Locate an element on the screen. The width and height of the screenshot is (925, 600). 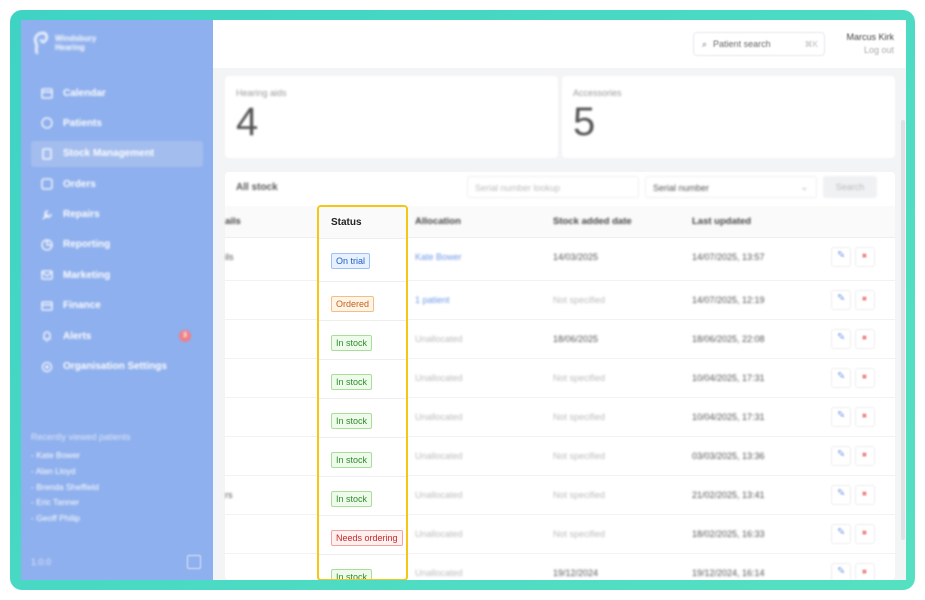
user-menu: Marcus Kirk Log out is located at coordinates (870, 43).